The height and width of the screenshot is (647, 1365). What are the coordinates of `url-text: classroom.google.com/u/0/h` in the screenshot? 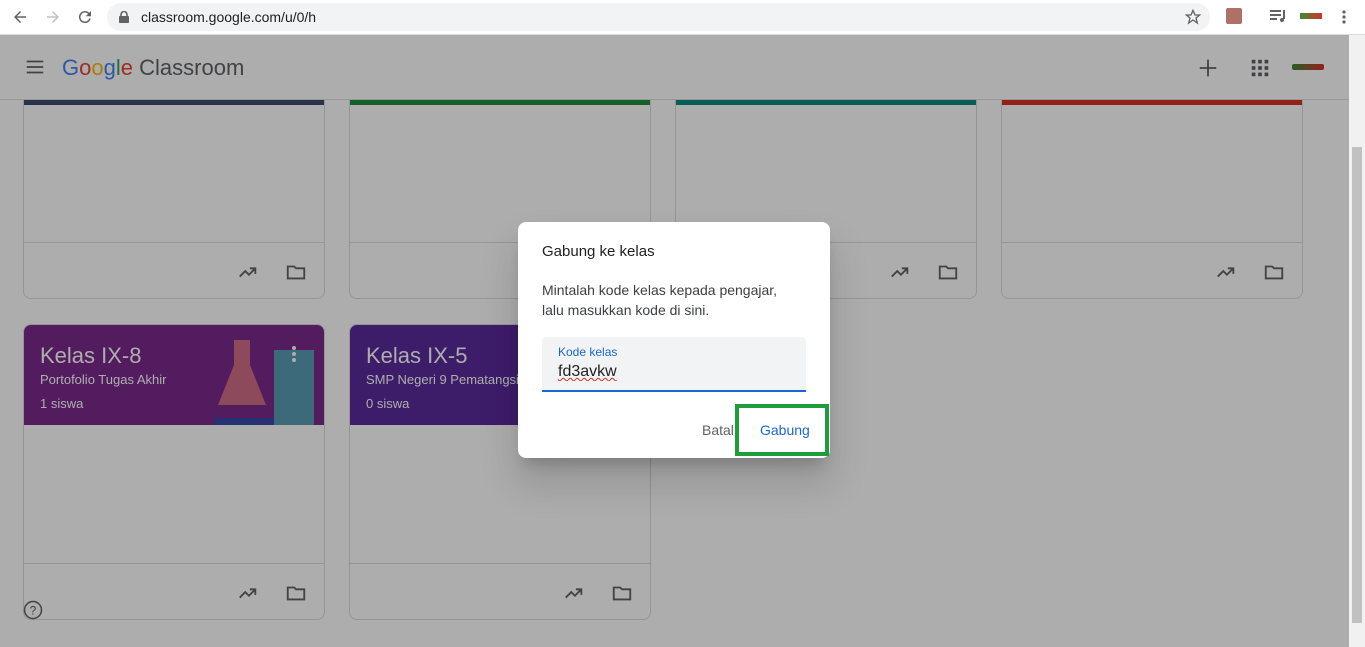 It's located at (229, 17).